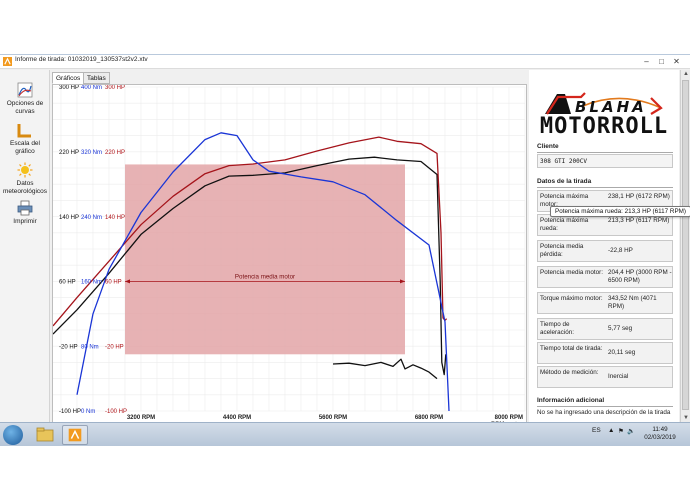 The height and width of the screenshot is (500, 690). What do you see at coordinates (68, 78) in the screenshot?
I see `tab-graficos: Gráficos` at bounding box center [68, 78].